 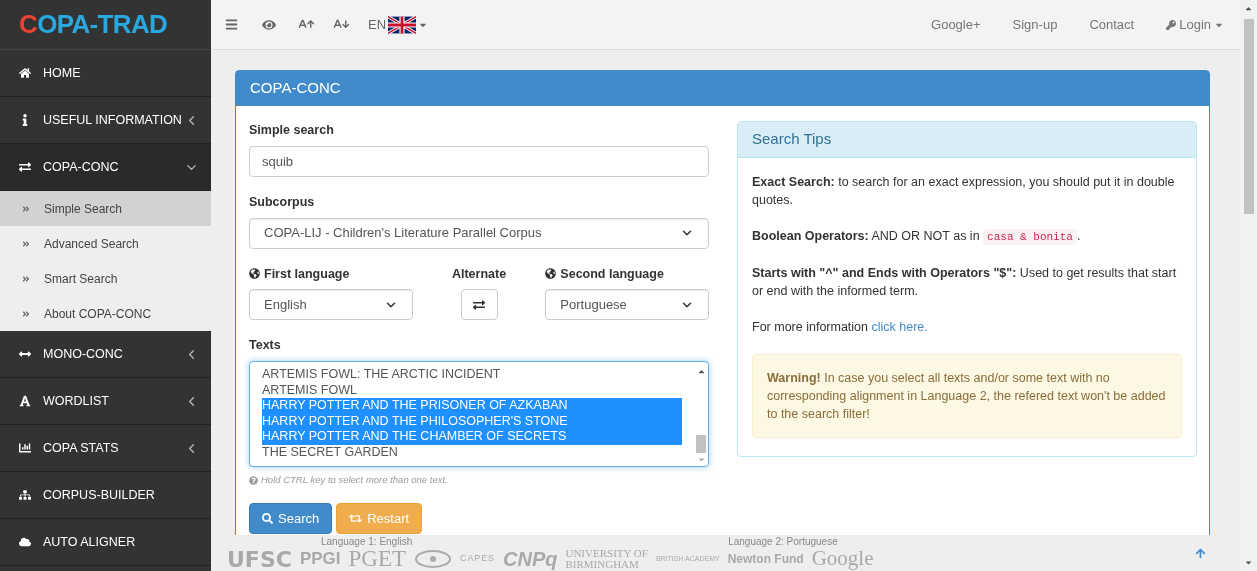 I want to click on sponsor-logo: PPGI, so click(x=320, y=559).